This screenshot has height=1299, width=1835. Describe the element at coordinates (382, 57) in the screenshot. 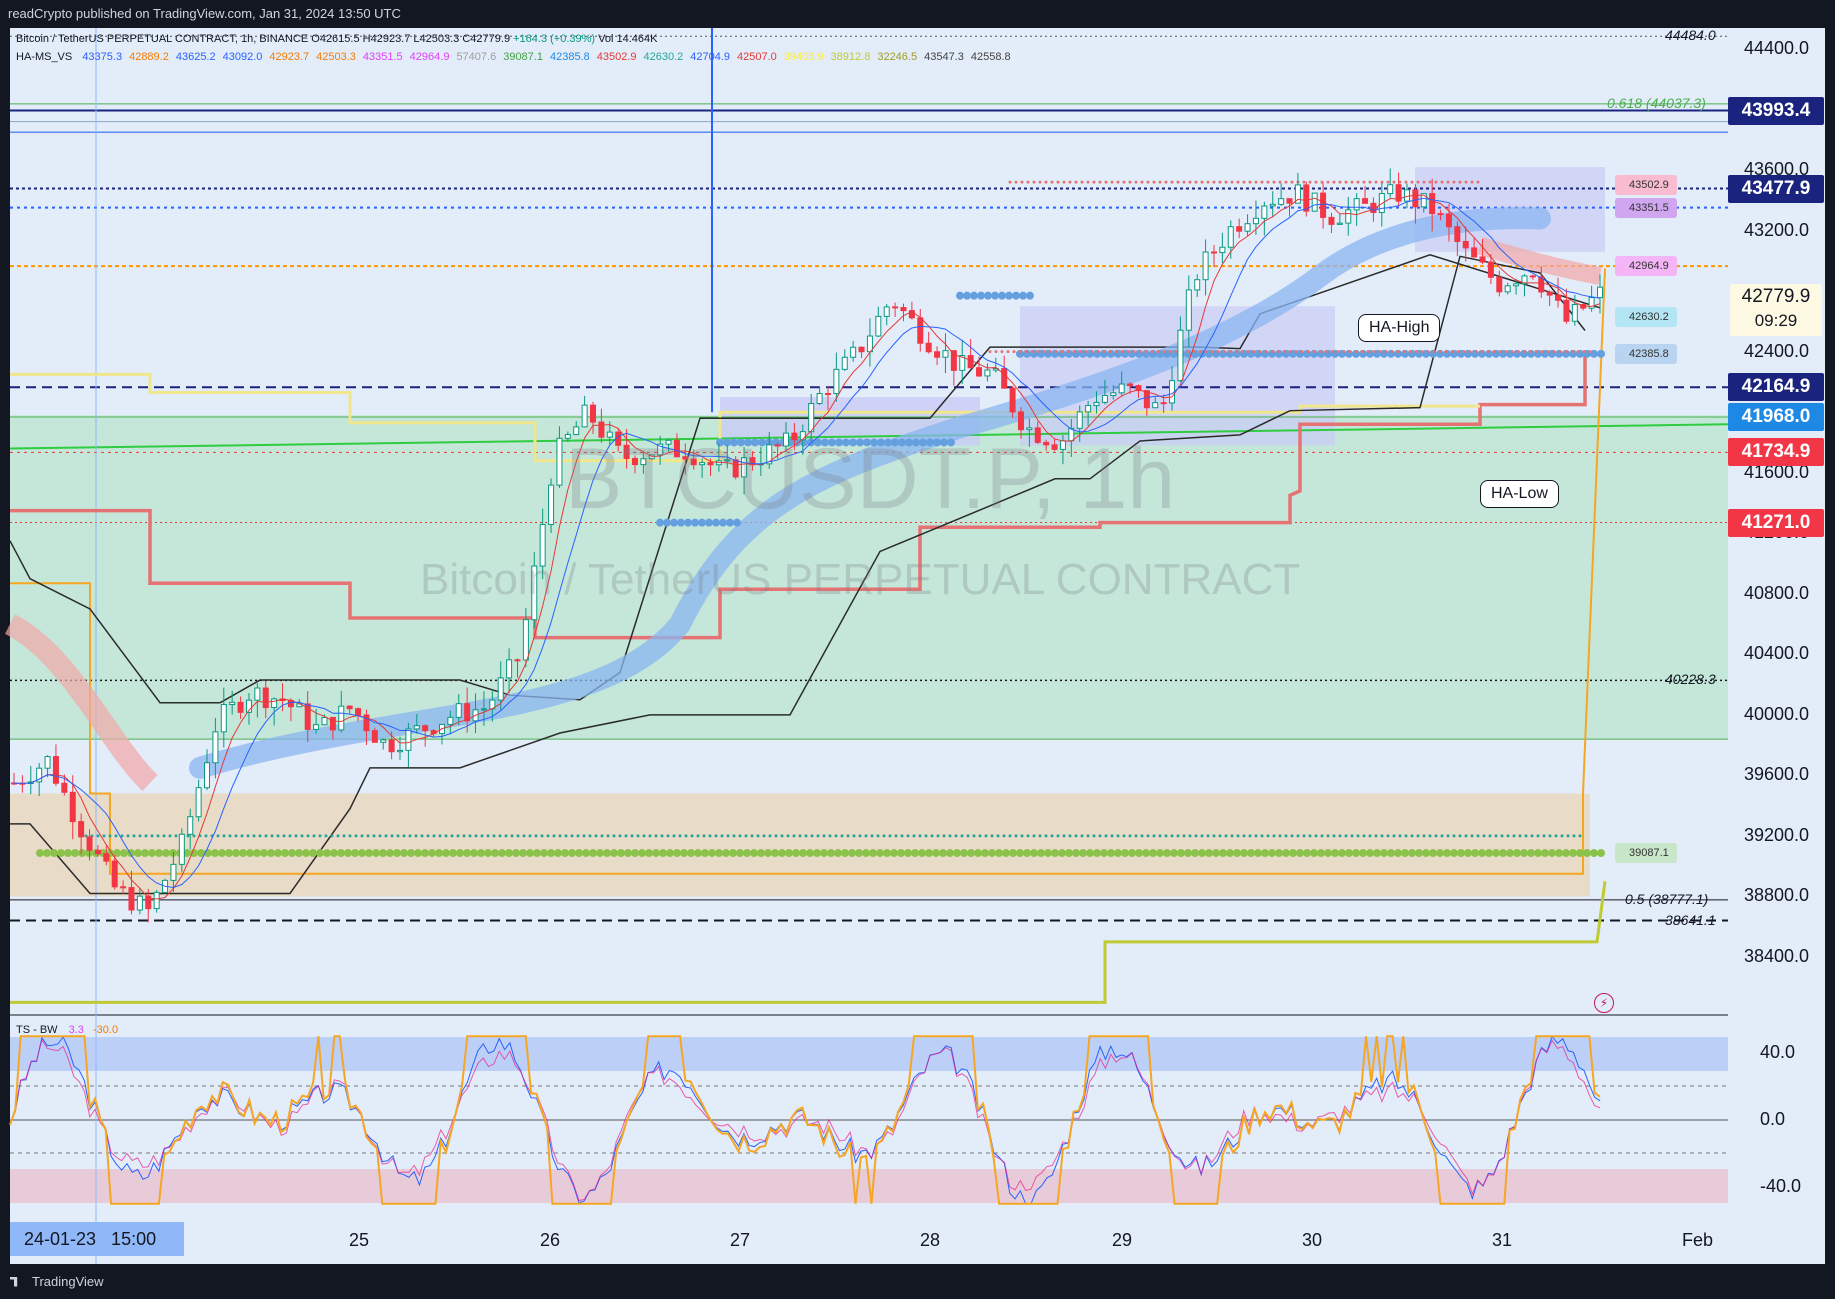

I see `legend-indicator-value: 43351.5` at that location.